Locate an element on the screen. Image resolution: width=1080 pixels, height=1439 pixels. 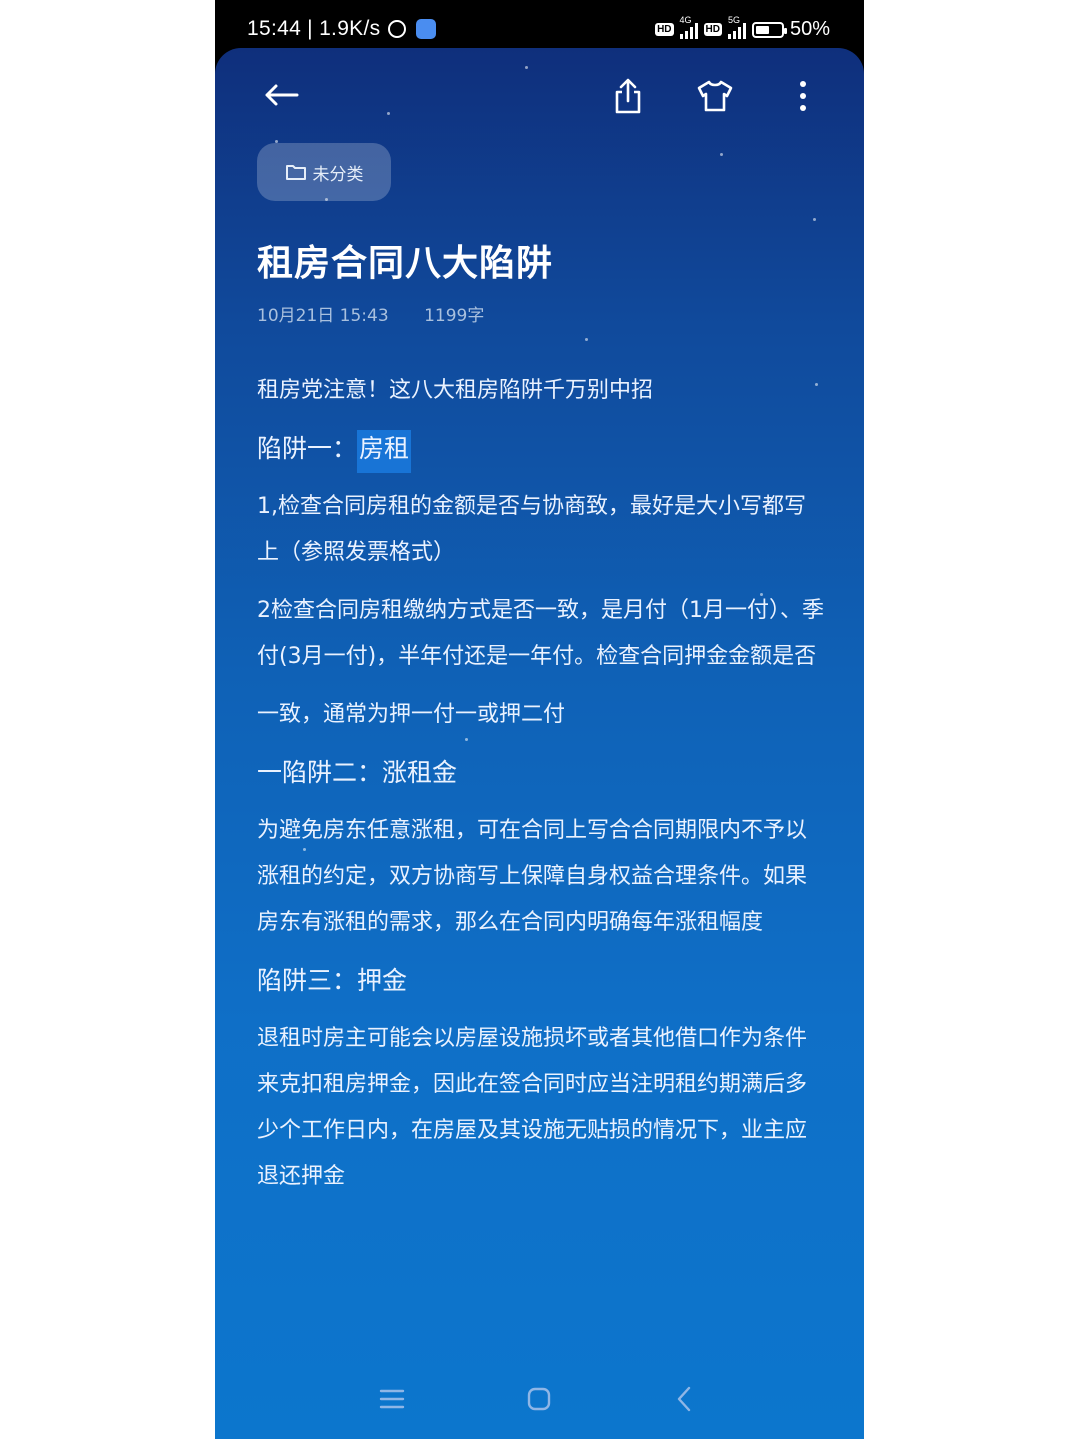
share-button is located at coordinates (628, 96).